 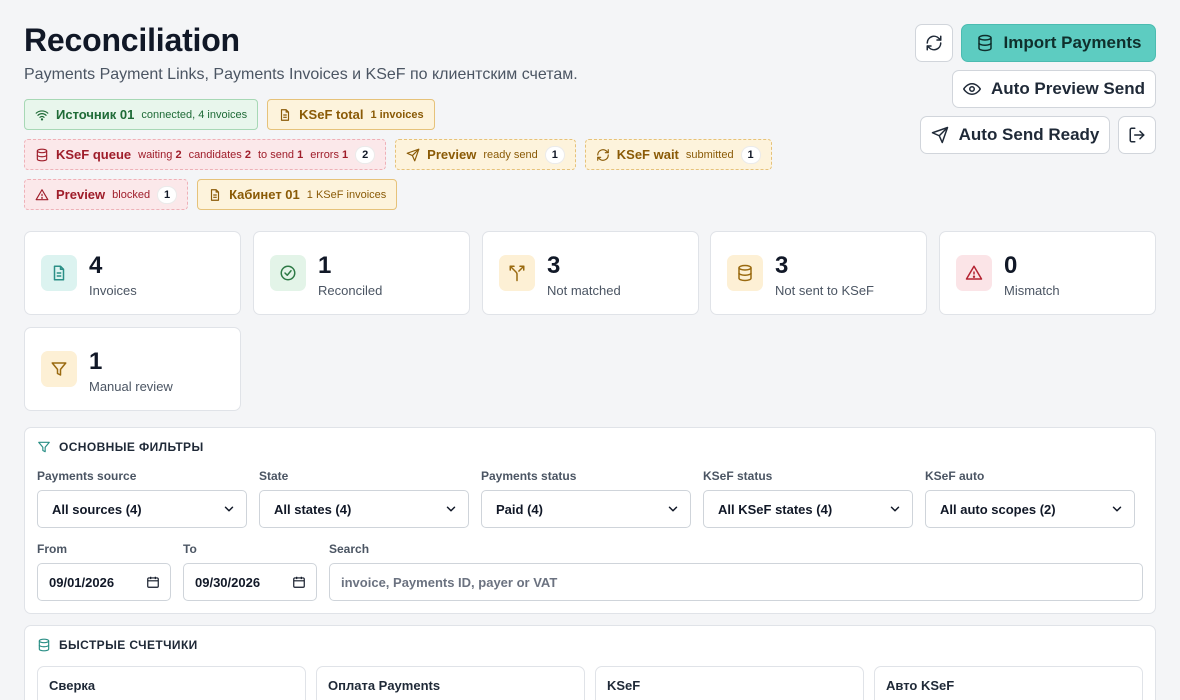 I want to click on chip-ksef-wait-count: 1, so click(x=750, y=154).